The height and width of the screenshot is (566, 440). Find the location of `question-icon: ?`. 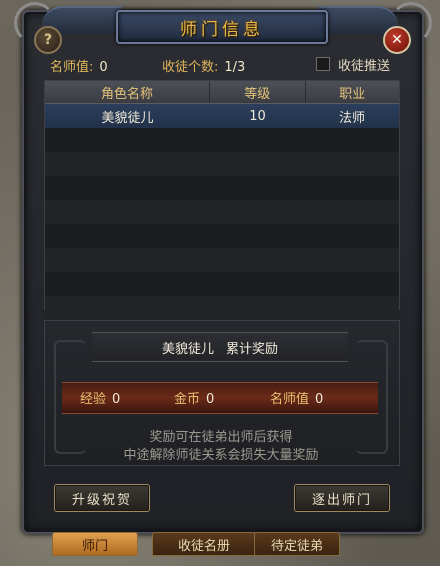

question-icon: ? is located at coordinates (48, 40).